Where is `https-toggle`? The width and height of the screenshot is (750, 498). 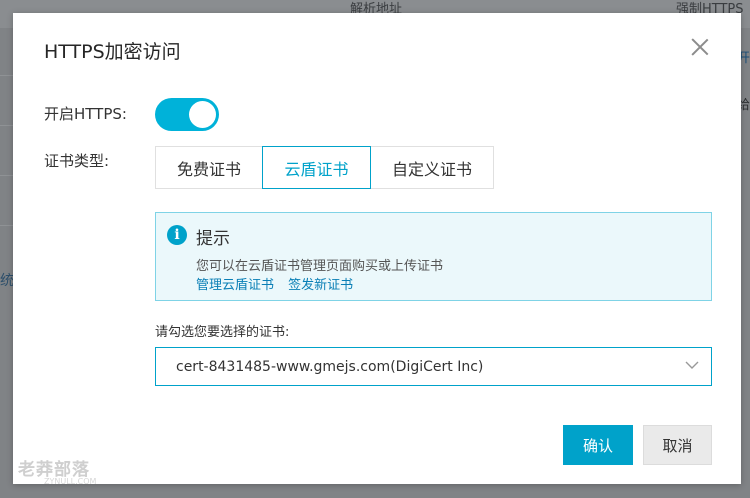
https-toggle is located at coordinates (187, 114).